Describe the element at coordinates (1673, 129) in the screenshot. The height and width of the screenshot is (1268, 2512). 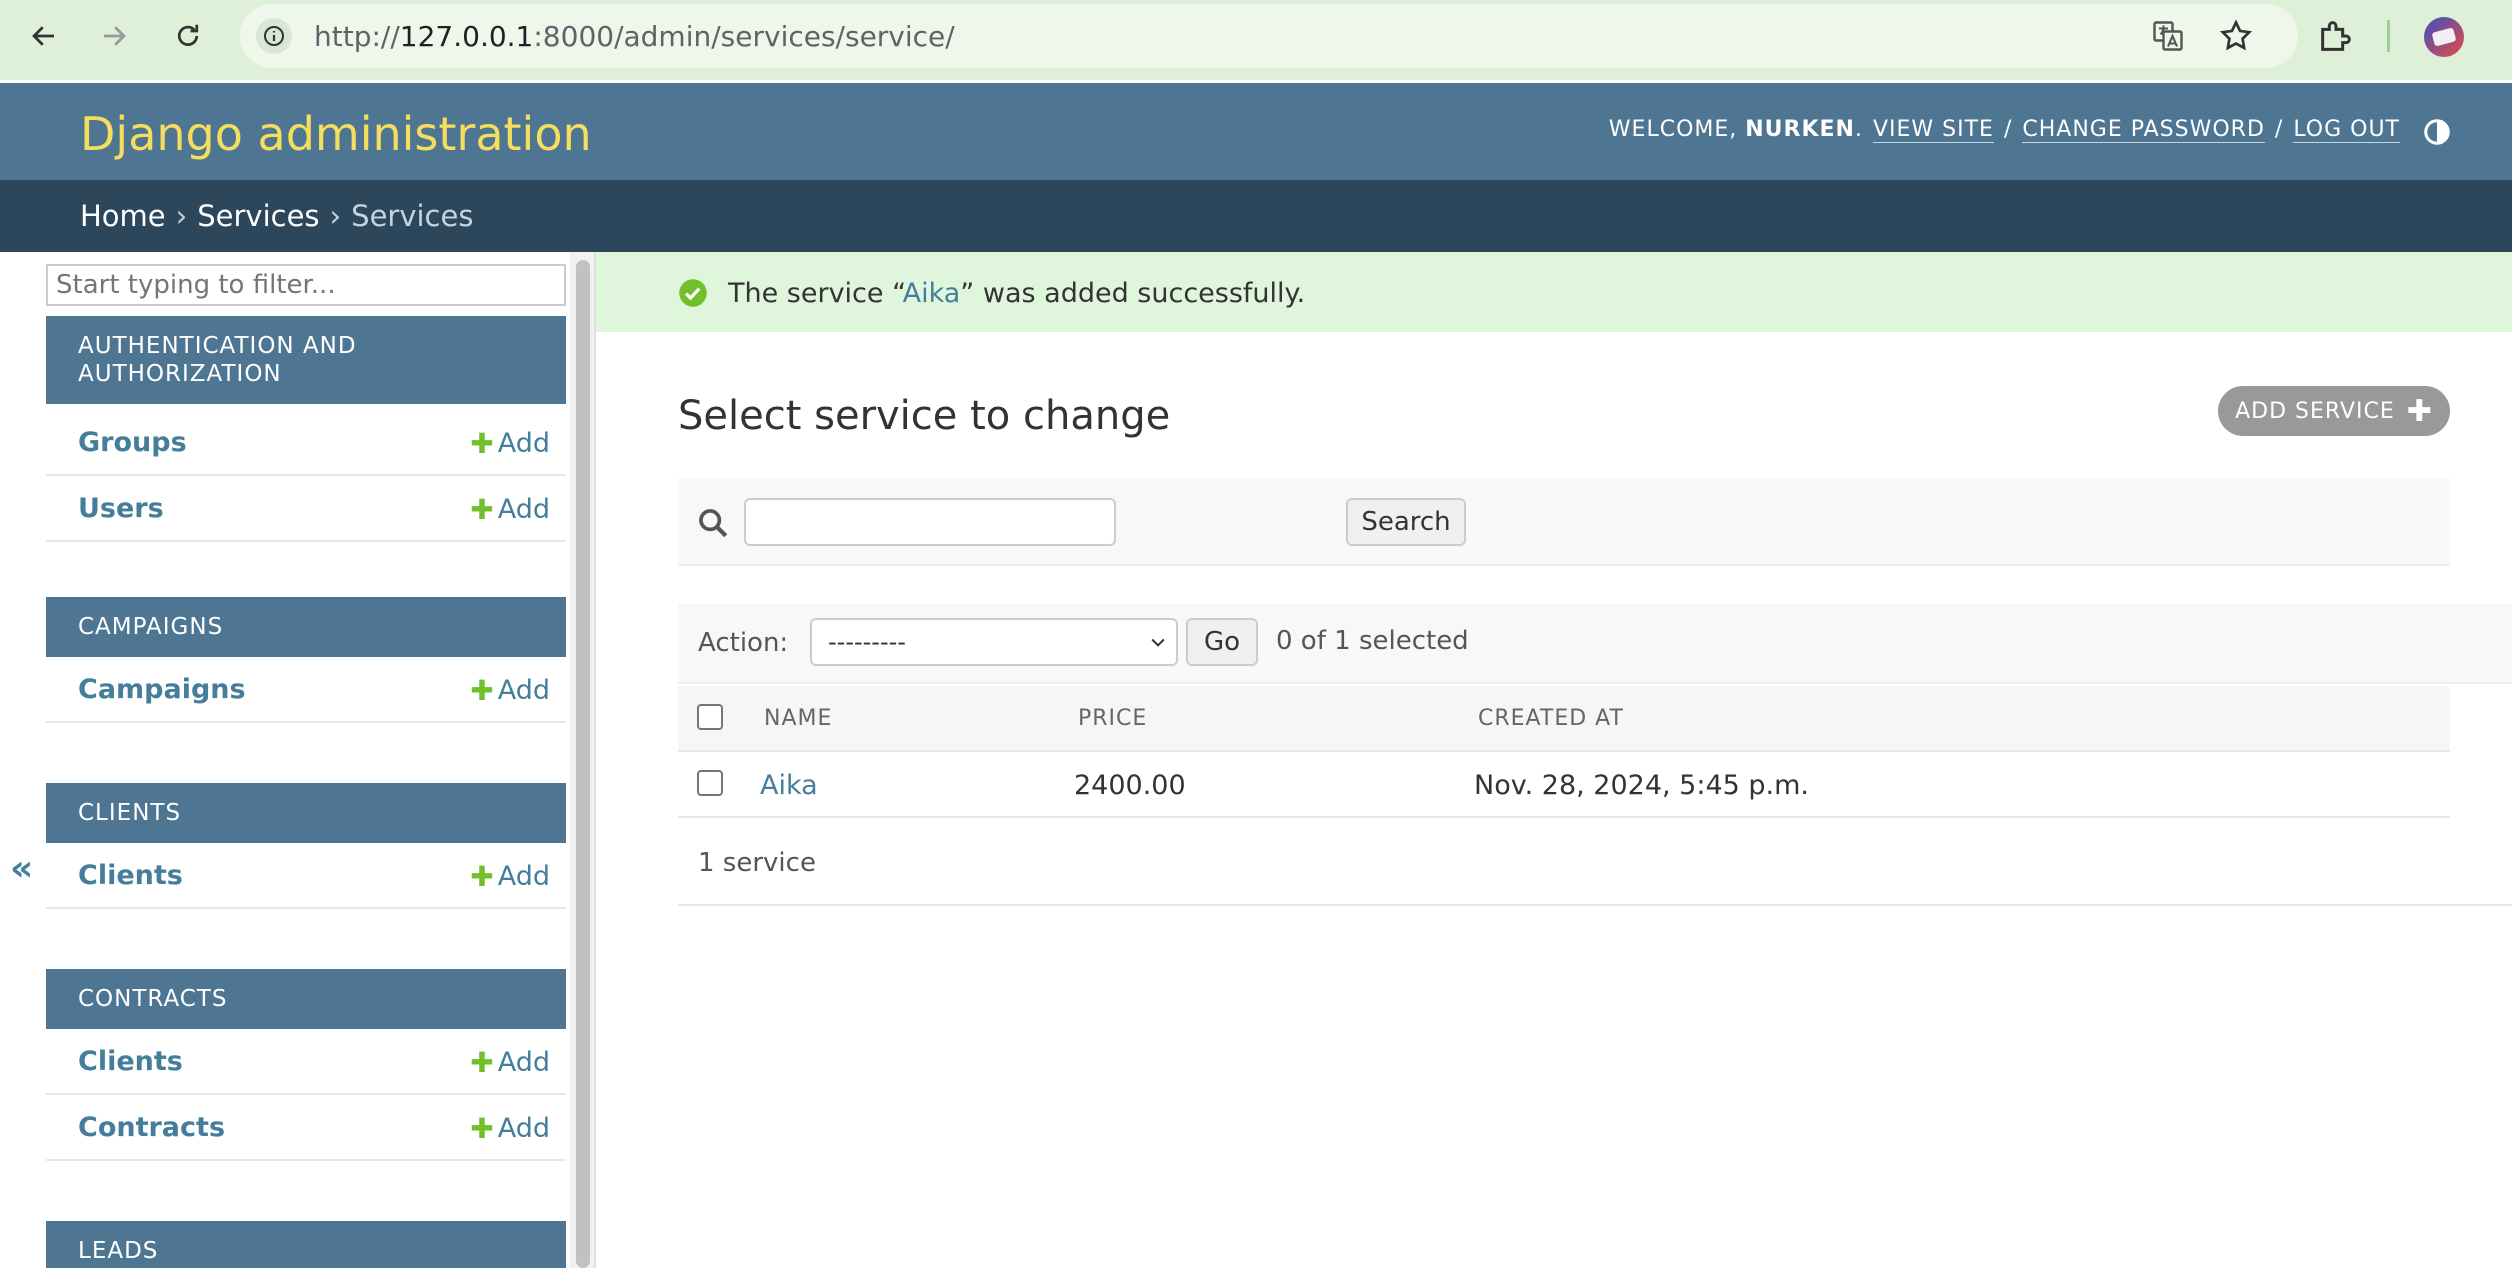
I see `welcome-text: WELCOME,` at that location.